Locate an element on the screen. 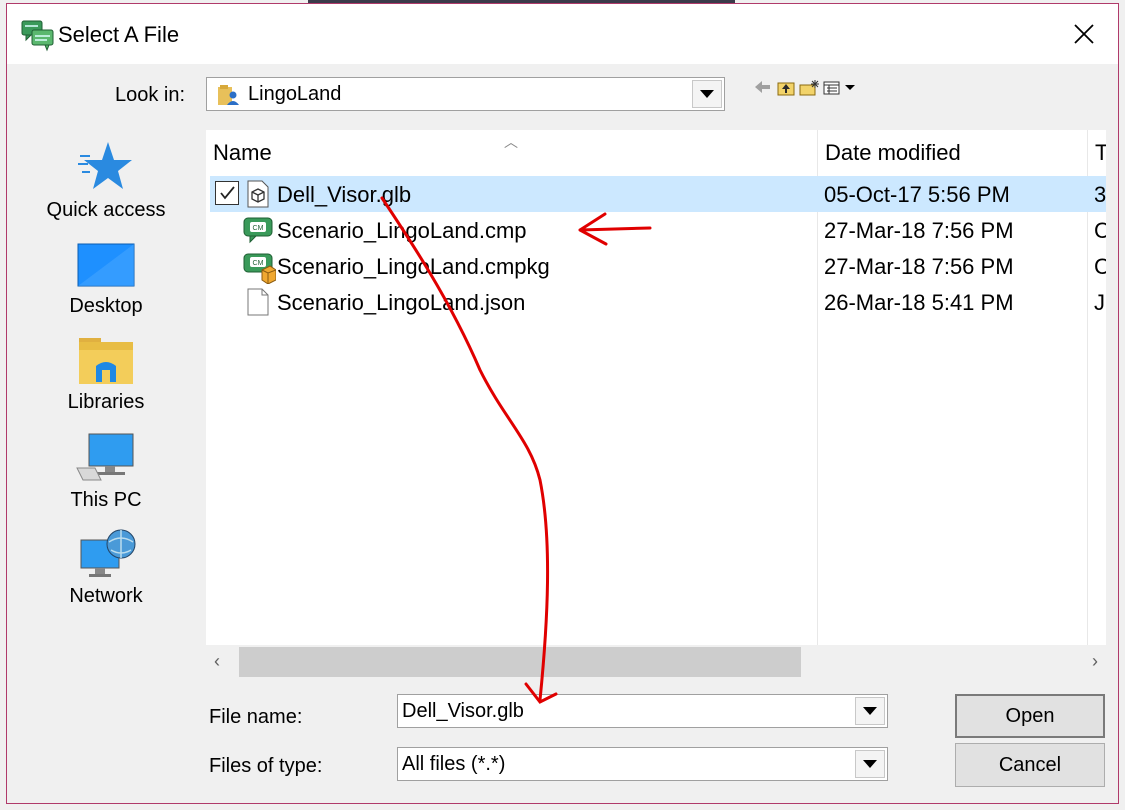  window-title: Select A File is located at coordinates (119, 34).